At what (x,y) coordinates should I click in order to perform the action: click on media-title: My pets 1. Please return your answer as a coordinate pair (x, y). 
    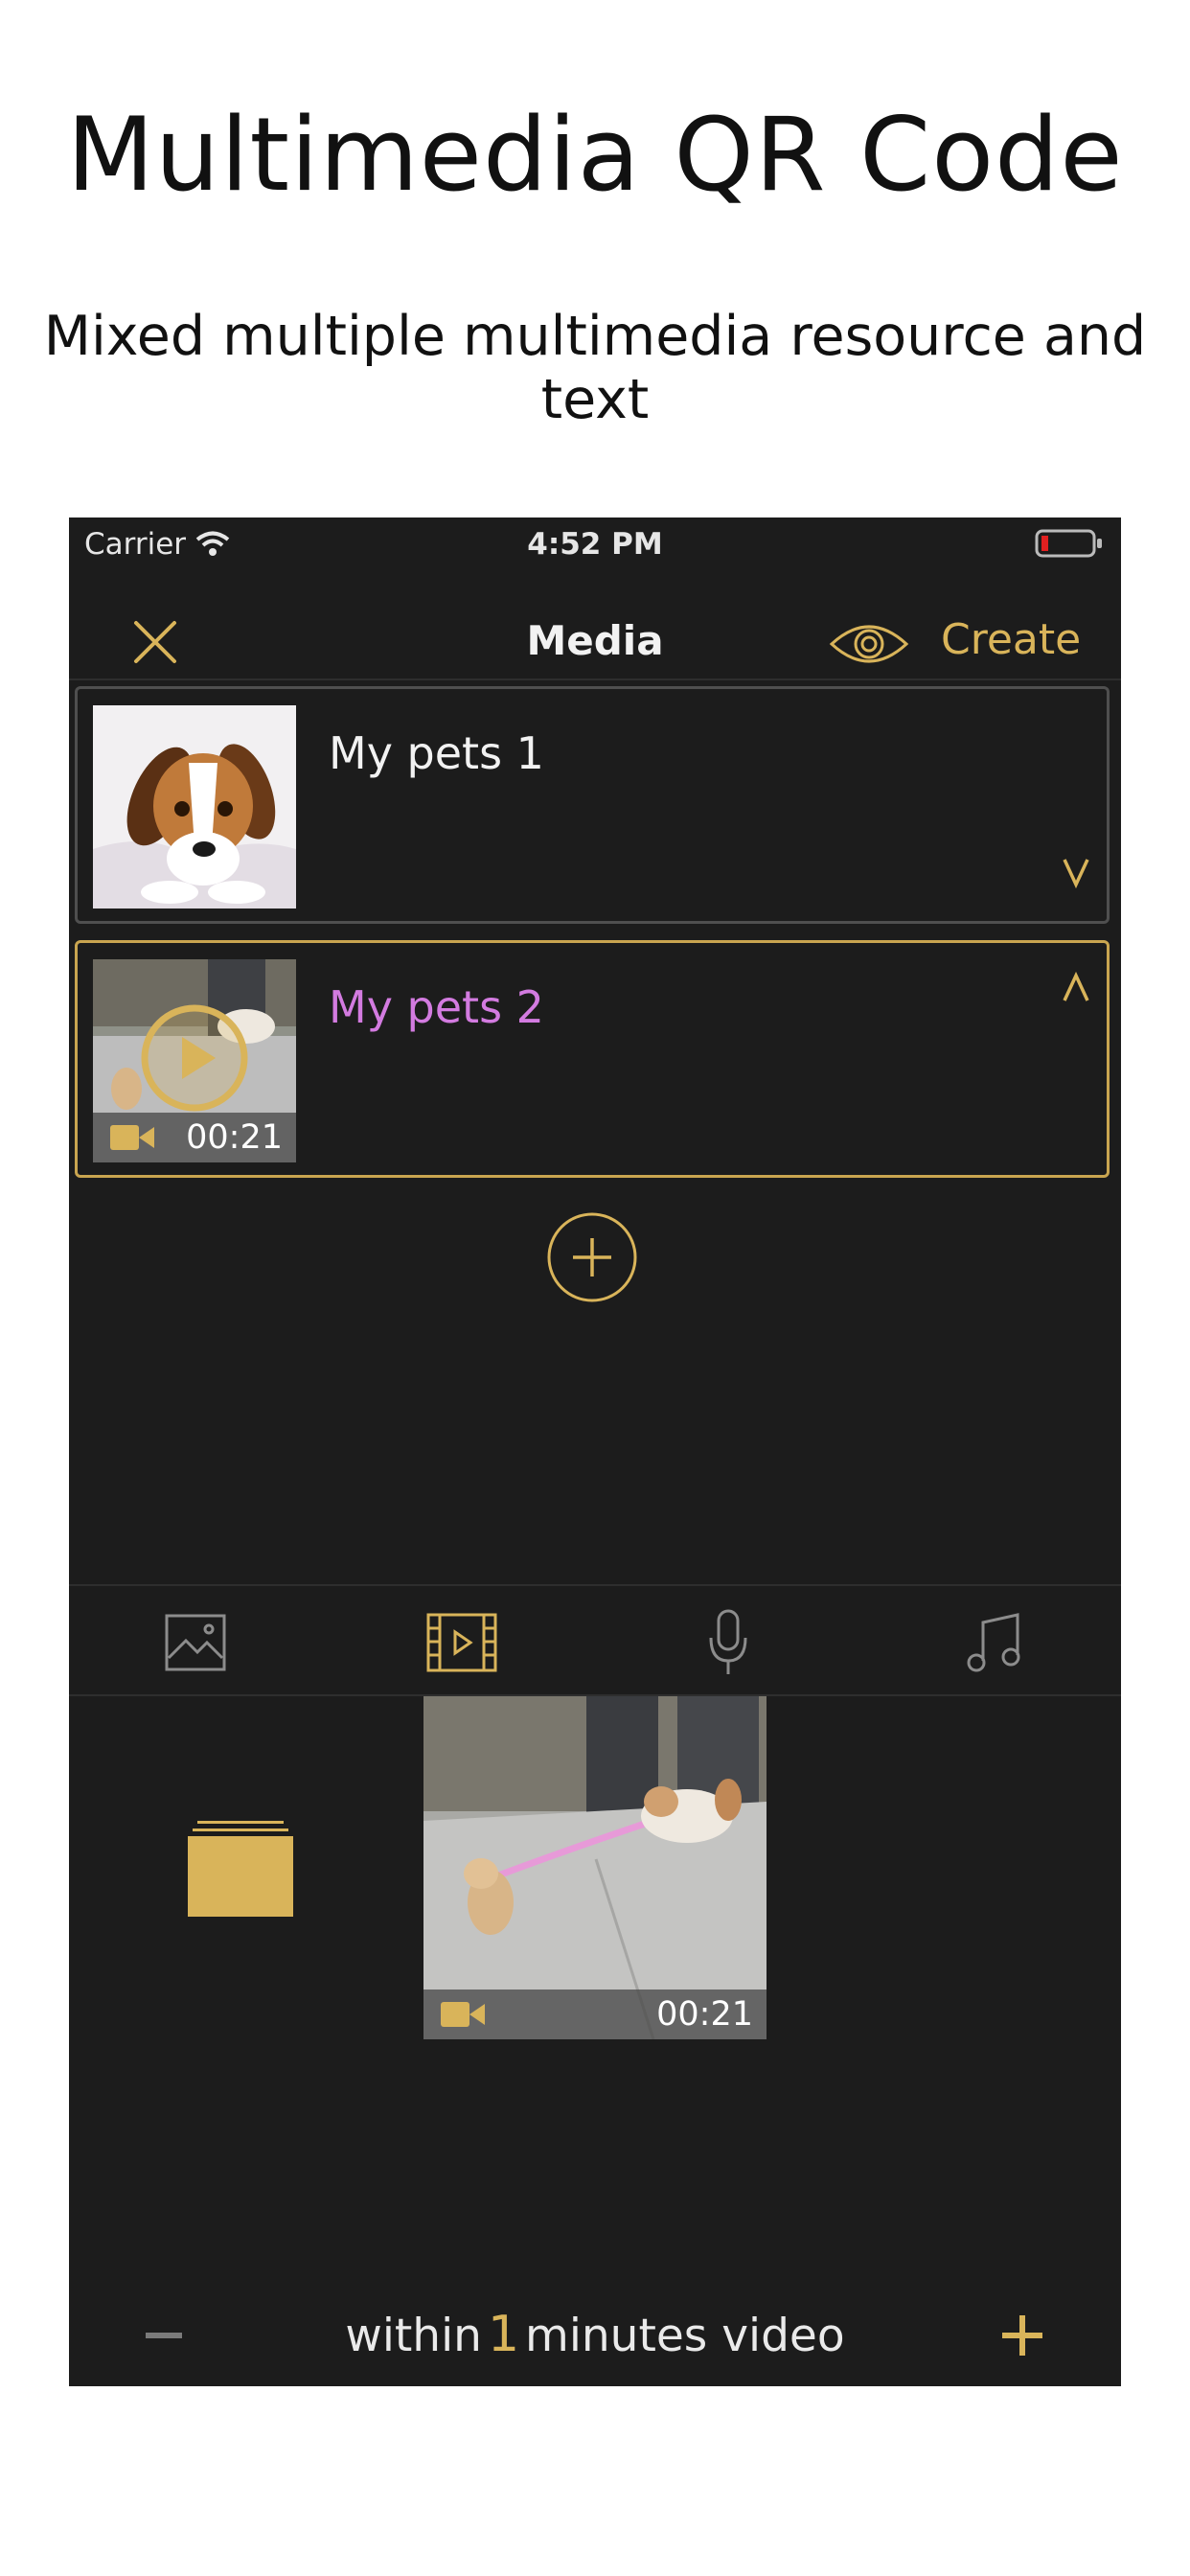
    Looking at the image, I should click on (437, 753).